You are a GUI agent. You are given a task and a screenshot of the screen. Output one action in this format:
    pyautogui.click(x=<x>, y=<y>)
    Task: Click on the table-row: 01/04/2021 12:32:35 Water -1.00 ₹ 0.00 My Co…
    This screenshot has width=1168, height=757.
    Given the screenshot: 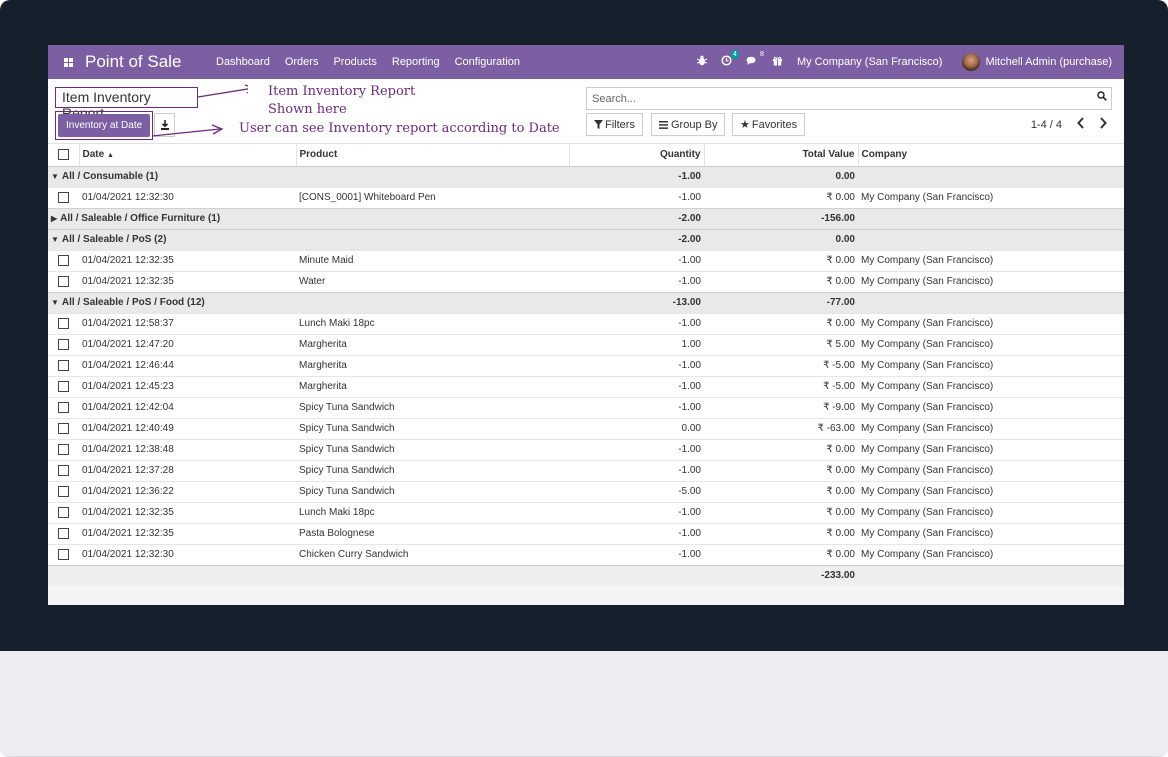 What is the action you would take?
    pyautogui.click(x=586, y=281)
    